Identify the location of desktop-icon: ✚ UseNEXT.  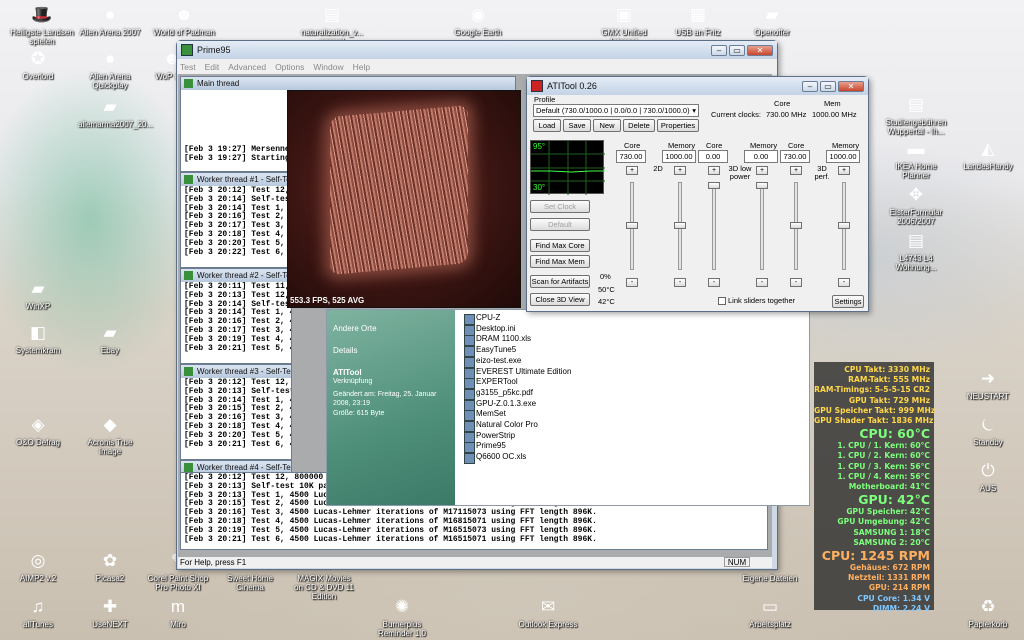
(110, 612).